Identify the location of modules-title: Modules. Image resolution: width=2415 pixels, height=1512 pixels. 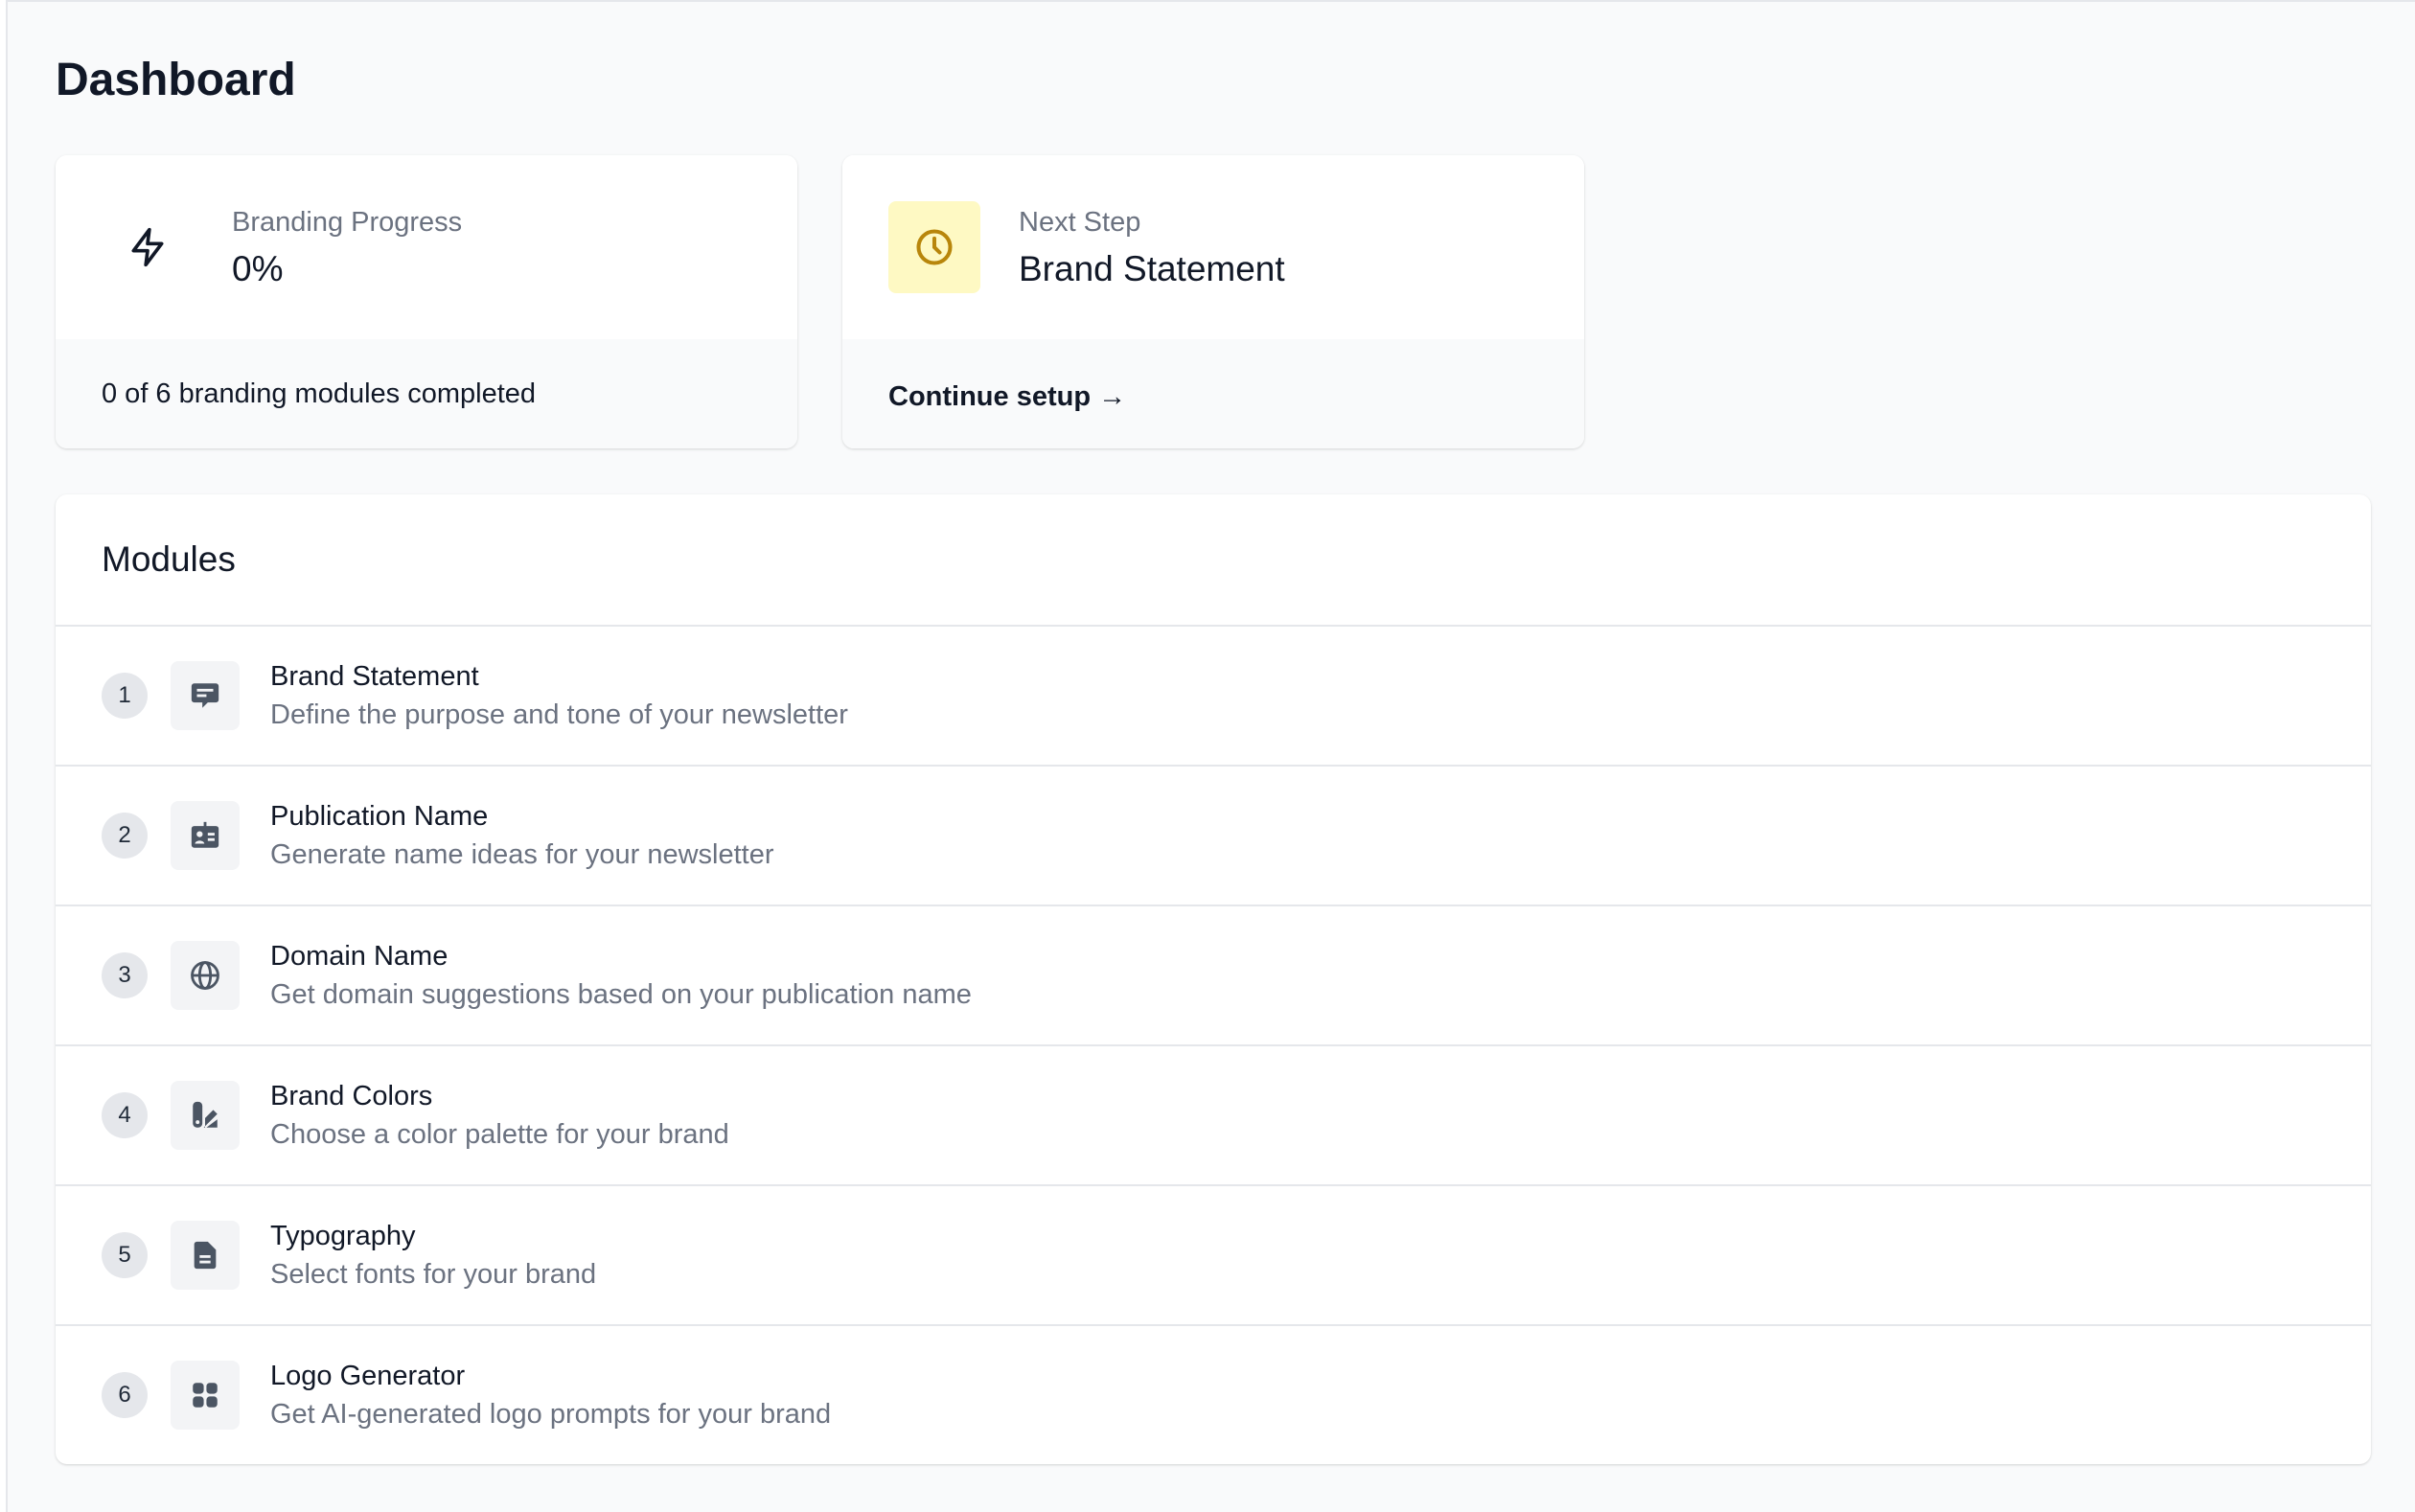
(169, 559).